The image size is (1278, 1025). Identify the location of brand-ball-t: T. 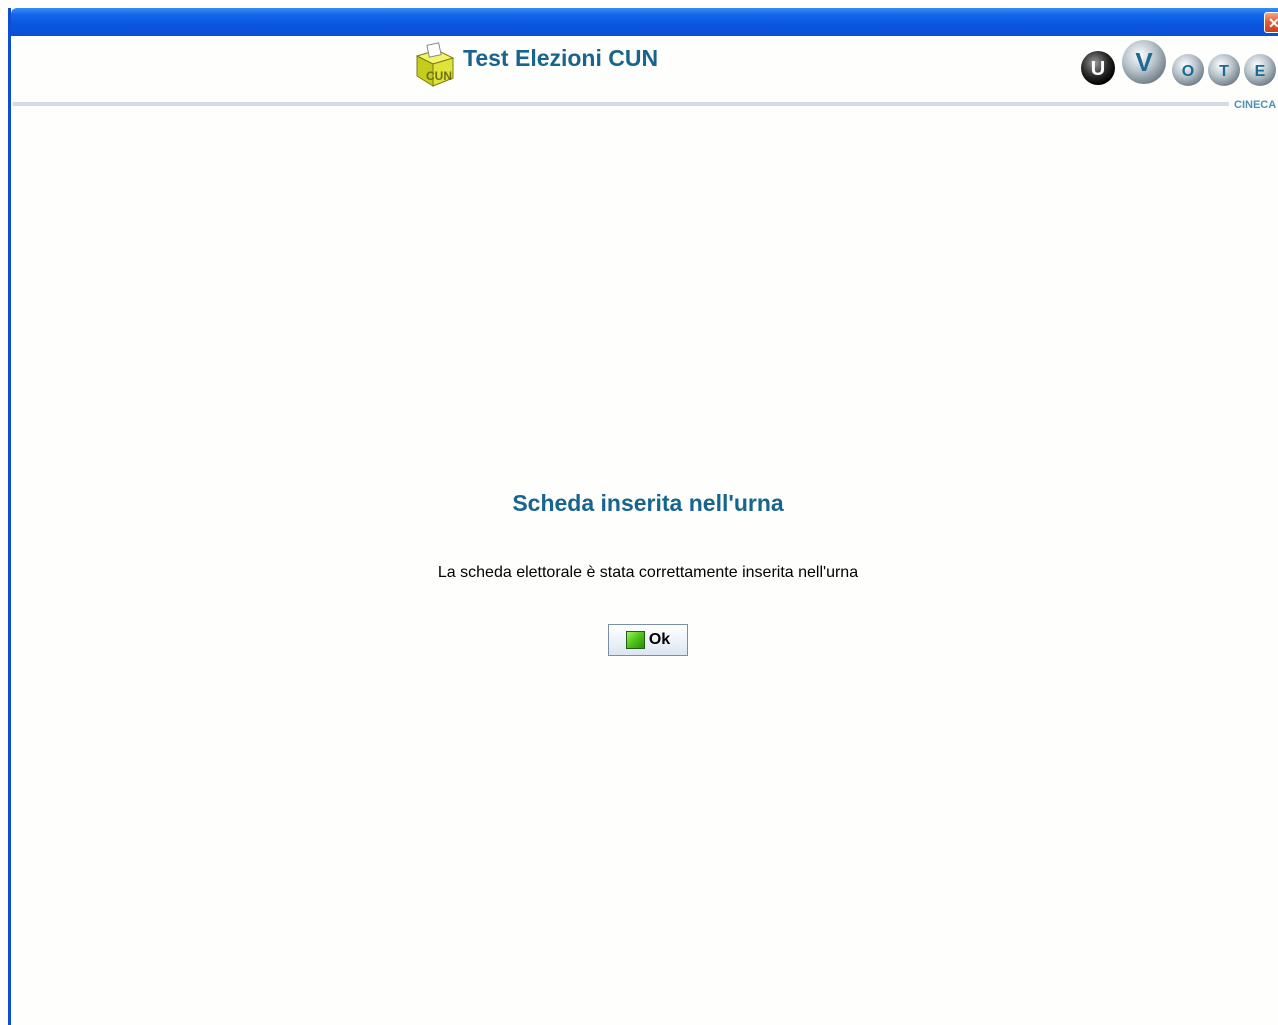
(1224, 70).